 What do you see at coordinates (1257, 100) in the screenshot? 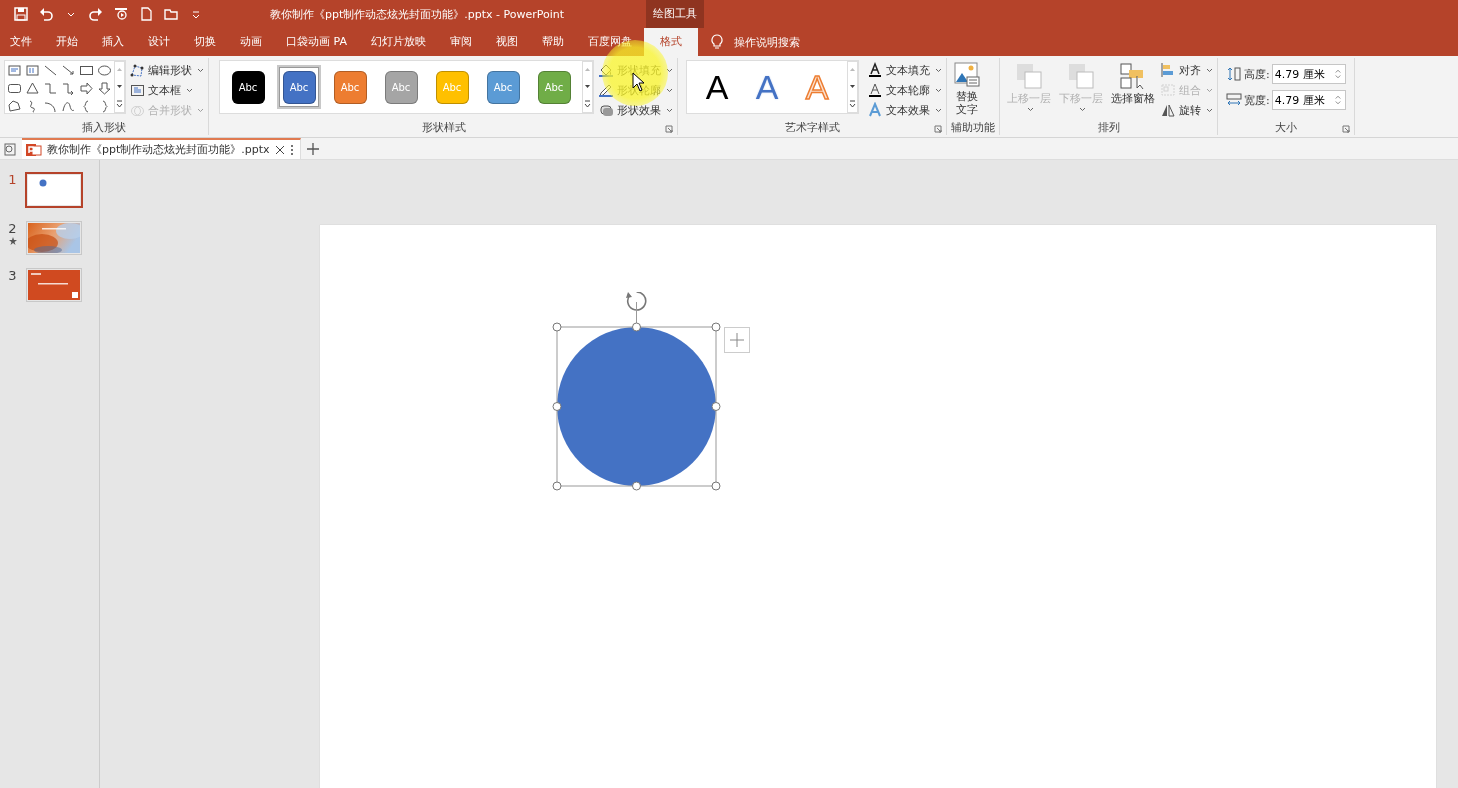
I see `field-label: 宽度:` at bounding box center [1257, 100].